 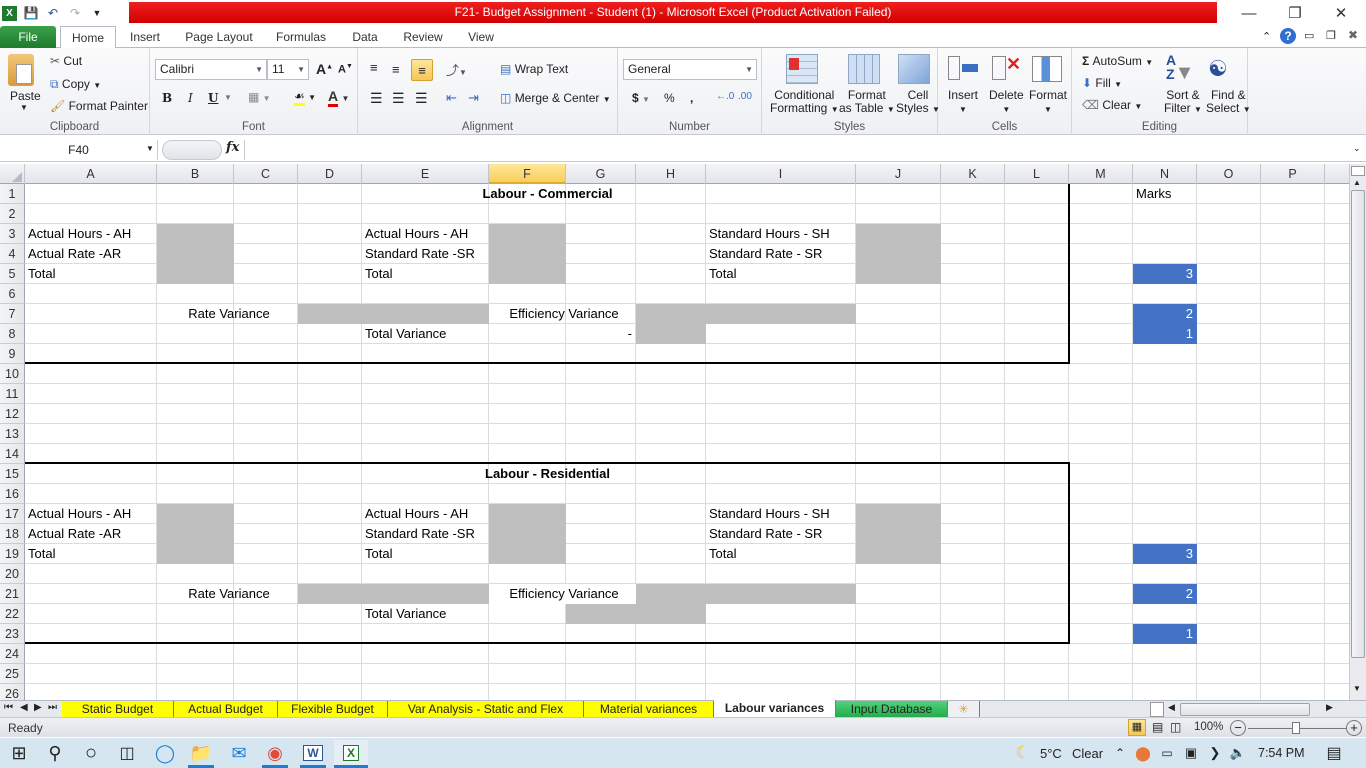 What do you see at coordinates (1357, 688) in the screenshot?
I see `scroll-down-icon: ▼` at bounding box center [1357, 688].